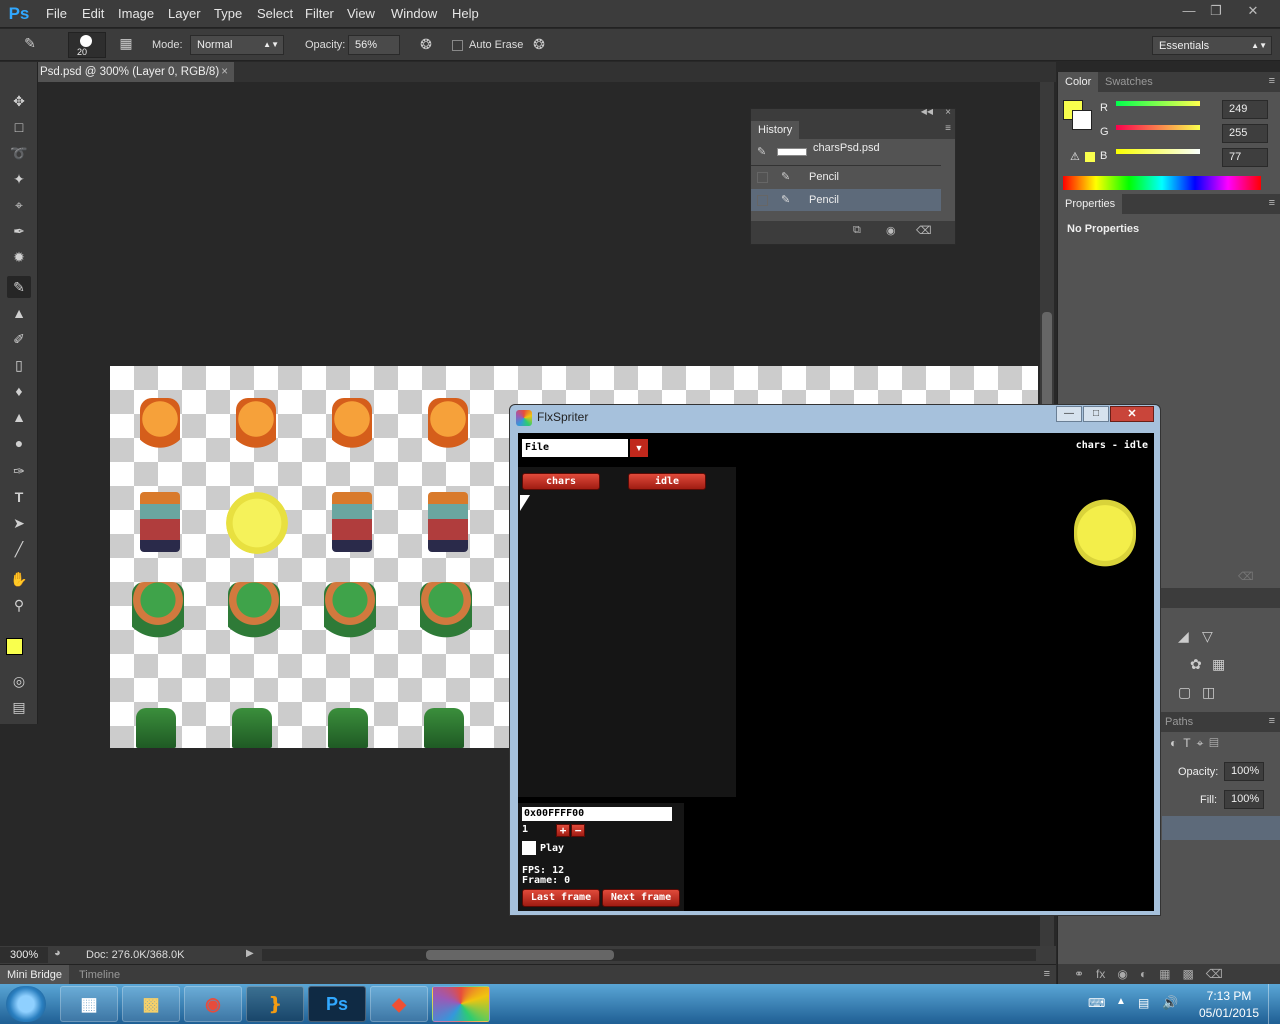 The height and width of the screenshot is (1024, 1280). I want to click on b-input: 77, so click(1245, 157).